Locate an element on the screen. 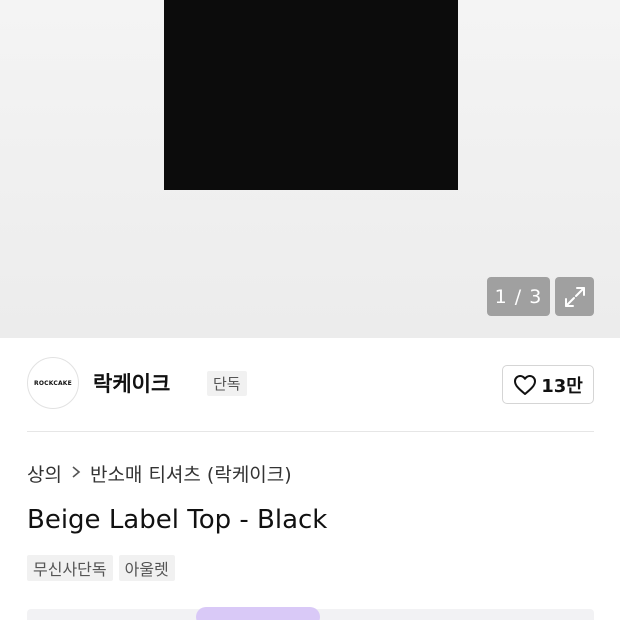 Image resolution: width=620 pixels, height=620 pixels. brand-name-link: 락케이크 is located at coordinates (131, 383).